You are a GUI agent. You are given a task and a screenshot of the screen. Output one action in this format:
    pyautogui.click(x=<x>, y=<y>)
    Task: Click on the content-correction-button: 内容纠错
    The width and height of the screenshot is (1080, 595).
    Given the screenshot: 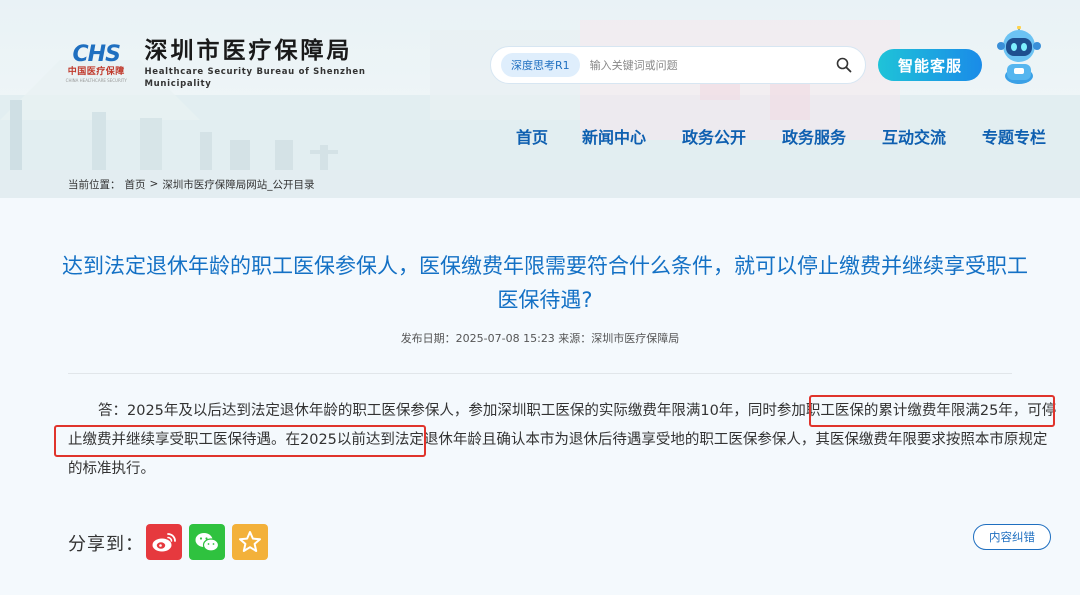 What is the action you would take?
    pyautogui.click(x=1012, y=537)
    